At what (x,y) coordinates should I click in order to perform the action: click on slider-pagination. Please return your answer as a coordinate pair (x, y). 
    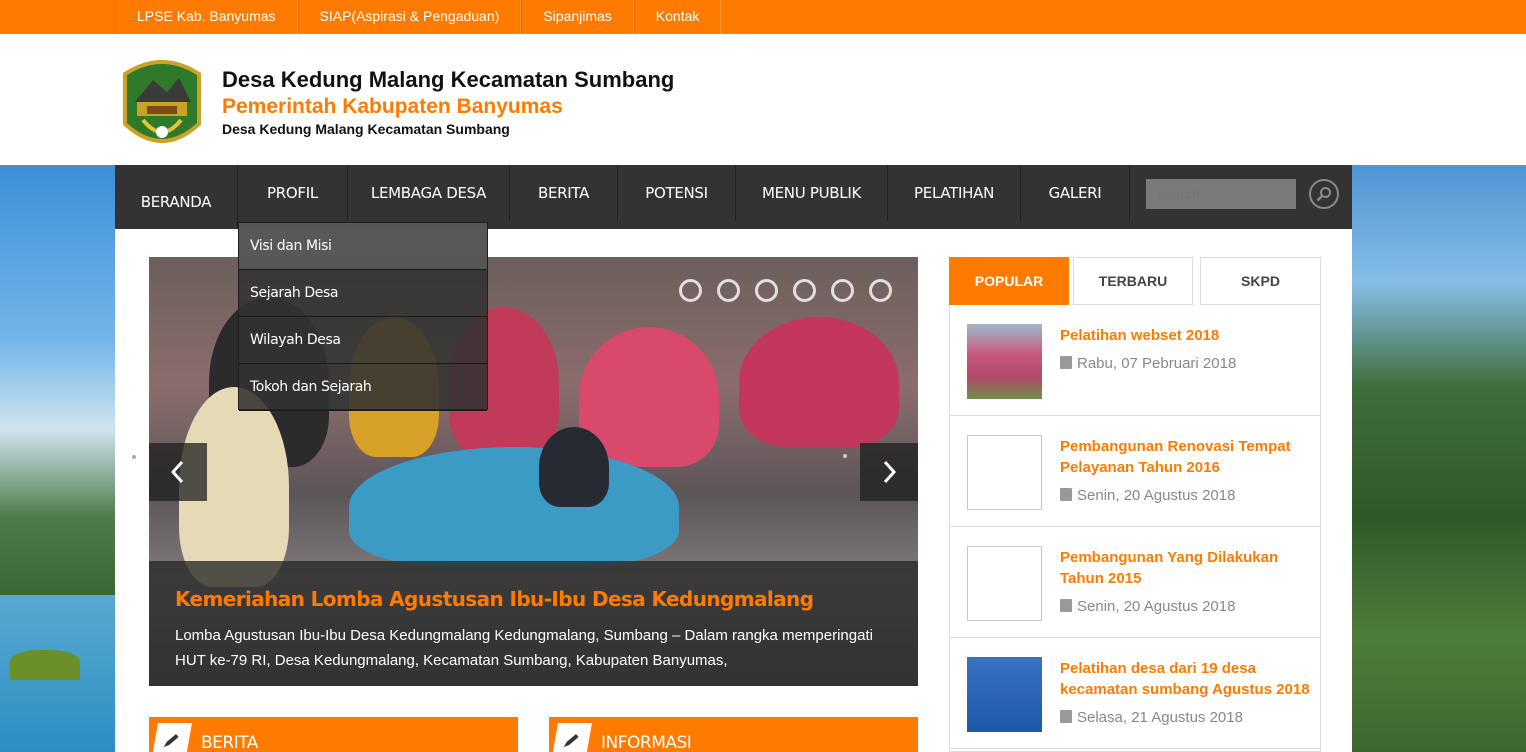
    Looking at the image, I should click on (785, 290).